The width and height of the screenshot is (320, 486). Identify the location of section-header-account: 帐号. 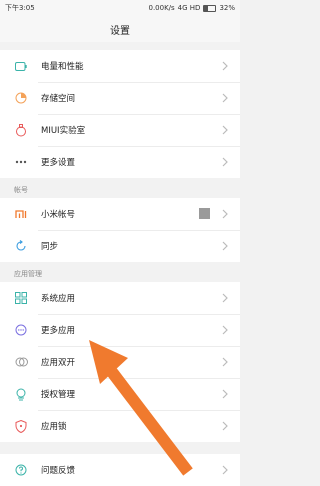
(21, 190).